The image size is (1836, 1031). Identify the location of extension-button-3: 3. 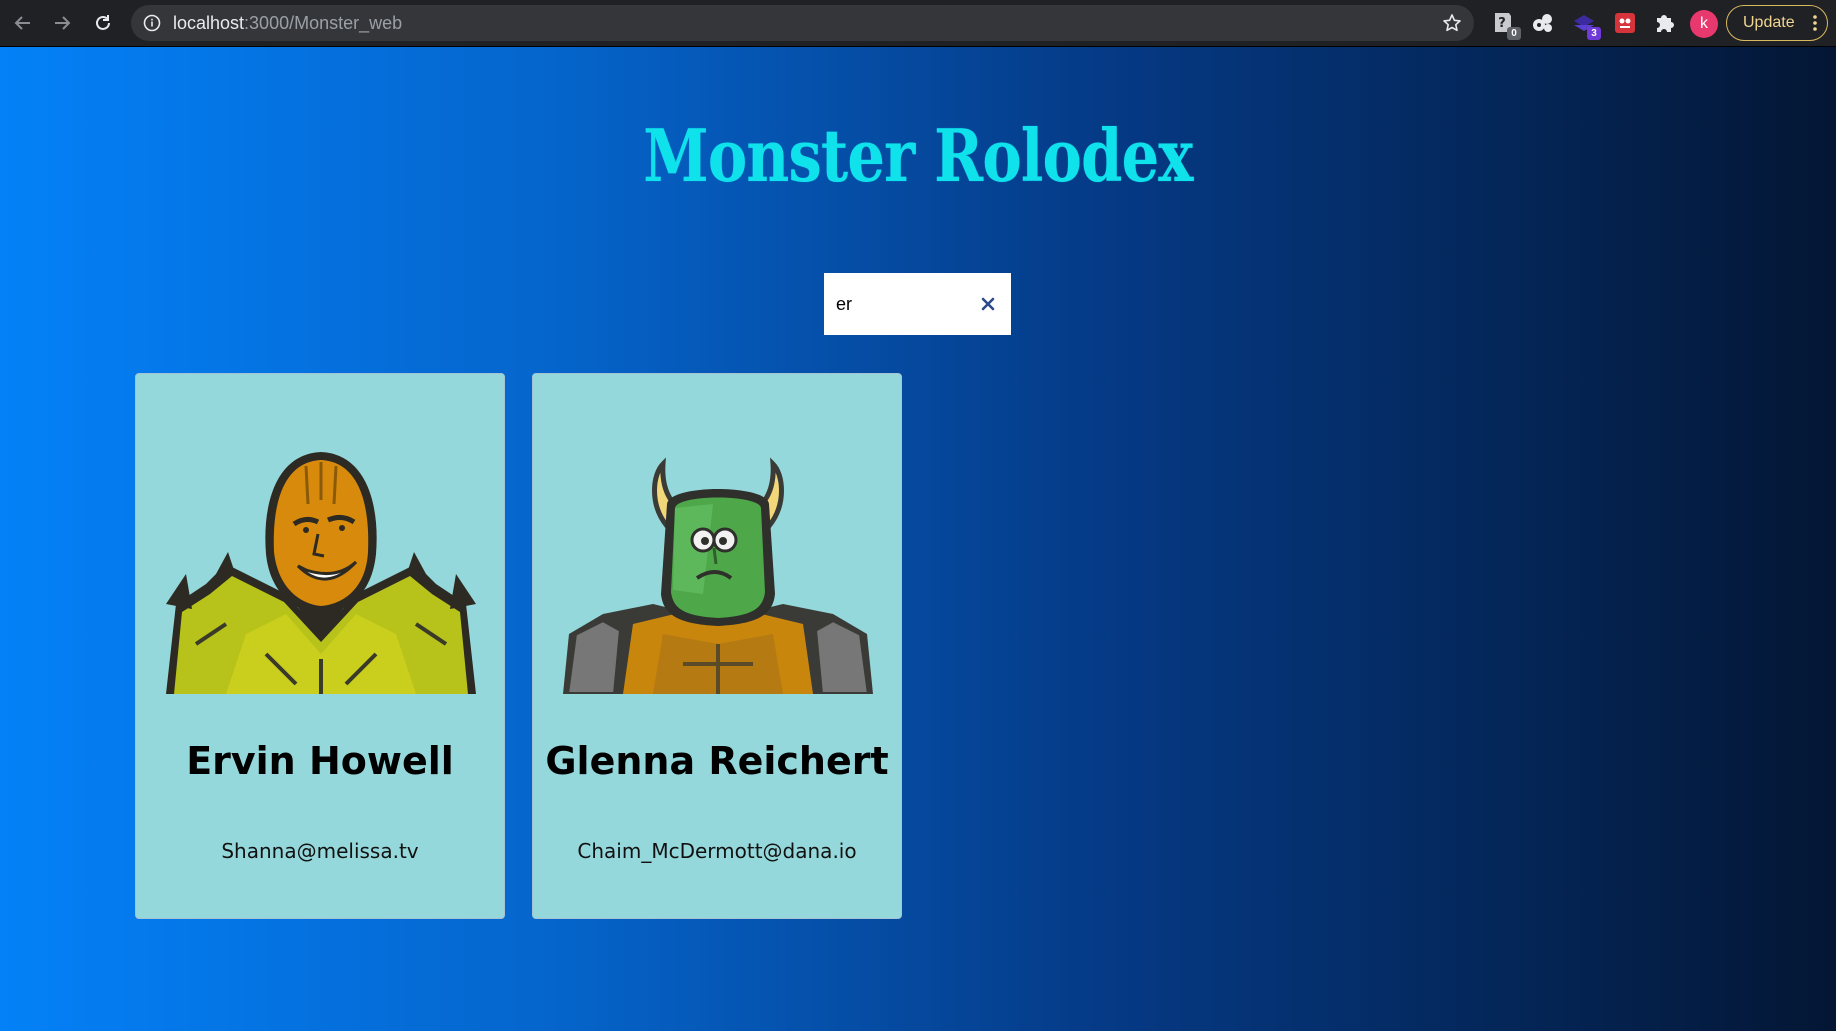
(1585, 24).